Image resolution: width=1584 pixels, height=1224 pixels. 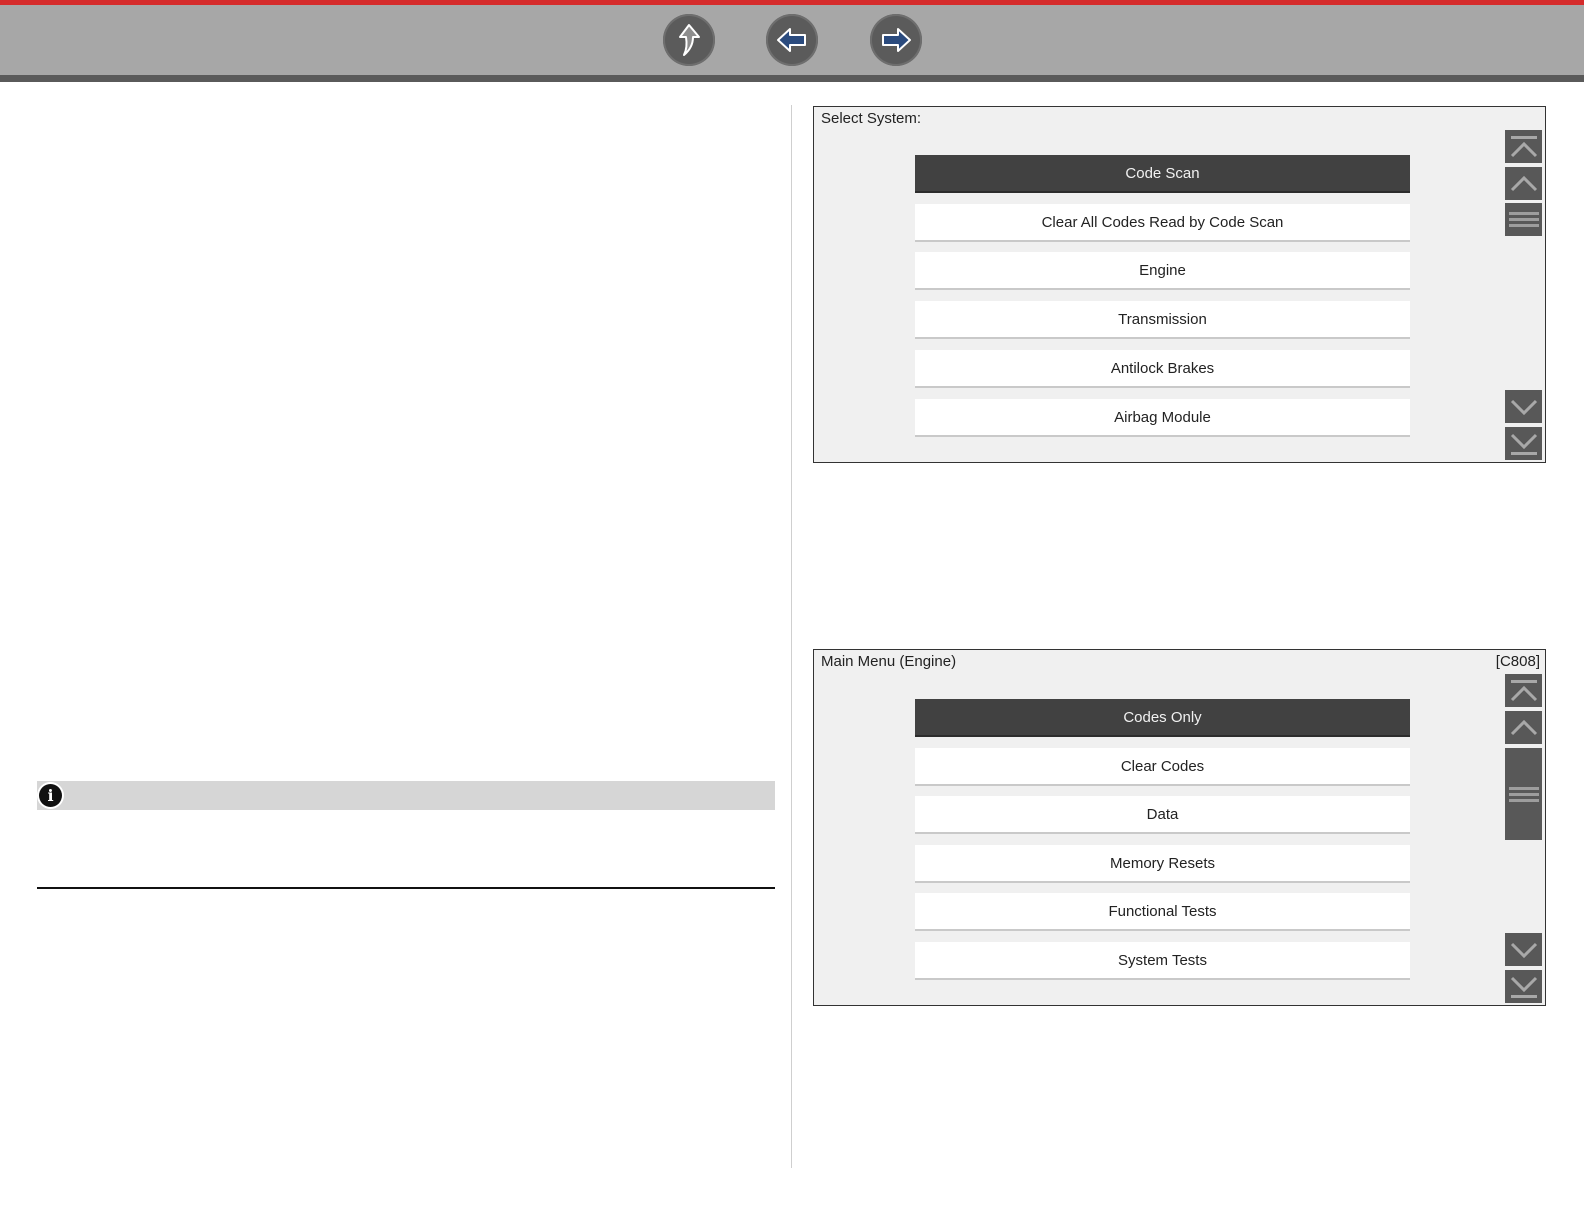 What do you see at coordinates (1162, 320) in the screenshot?
I see `menu-item-transmission: Transmission` at bounding box center [1162, 320].